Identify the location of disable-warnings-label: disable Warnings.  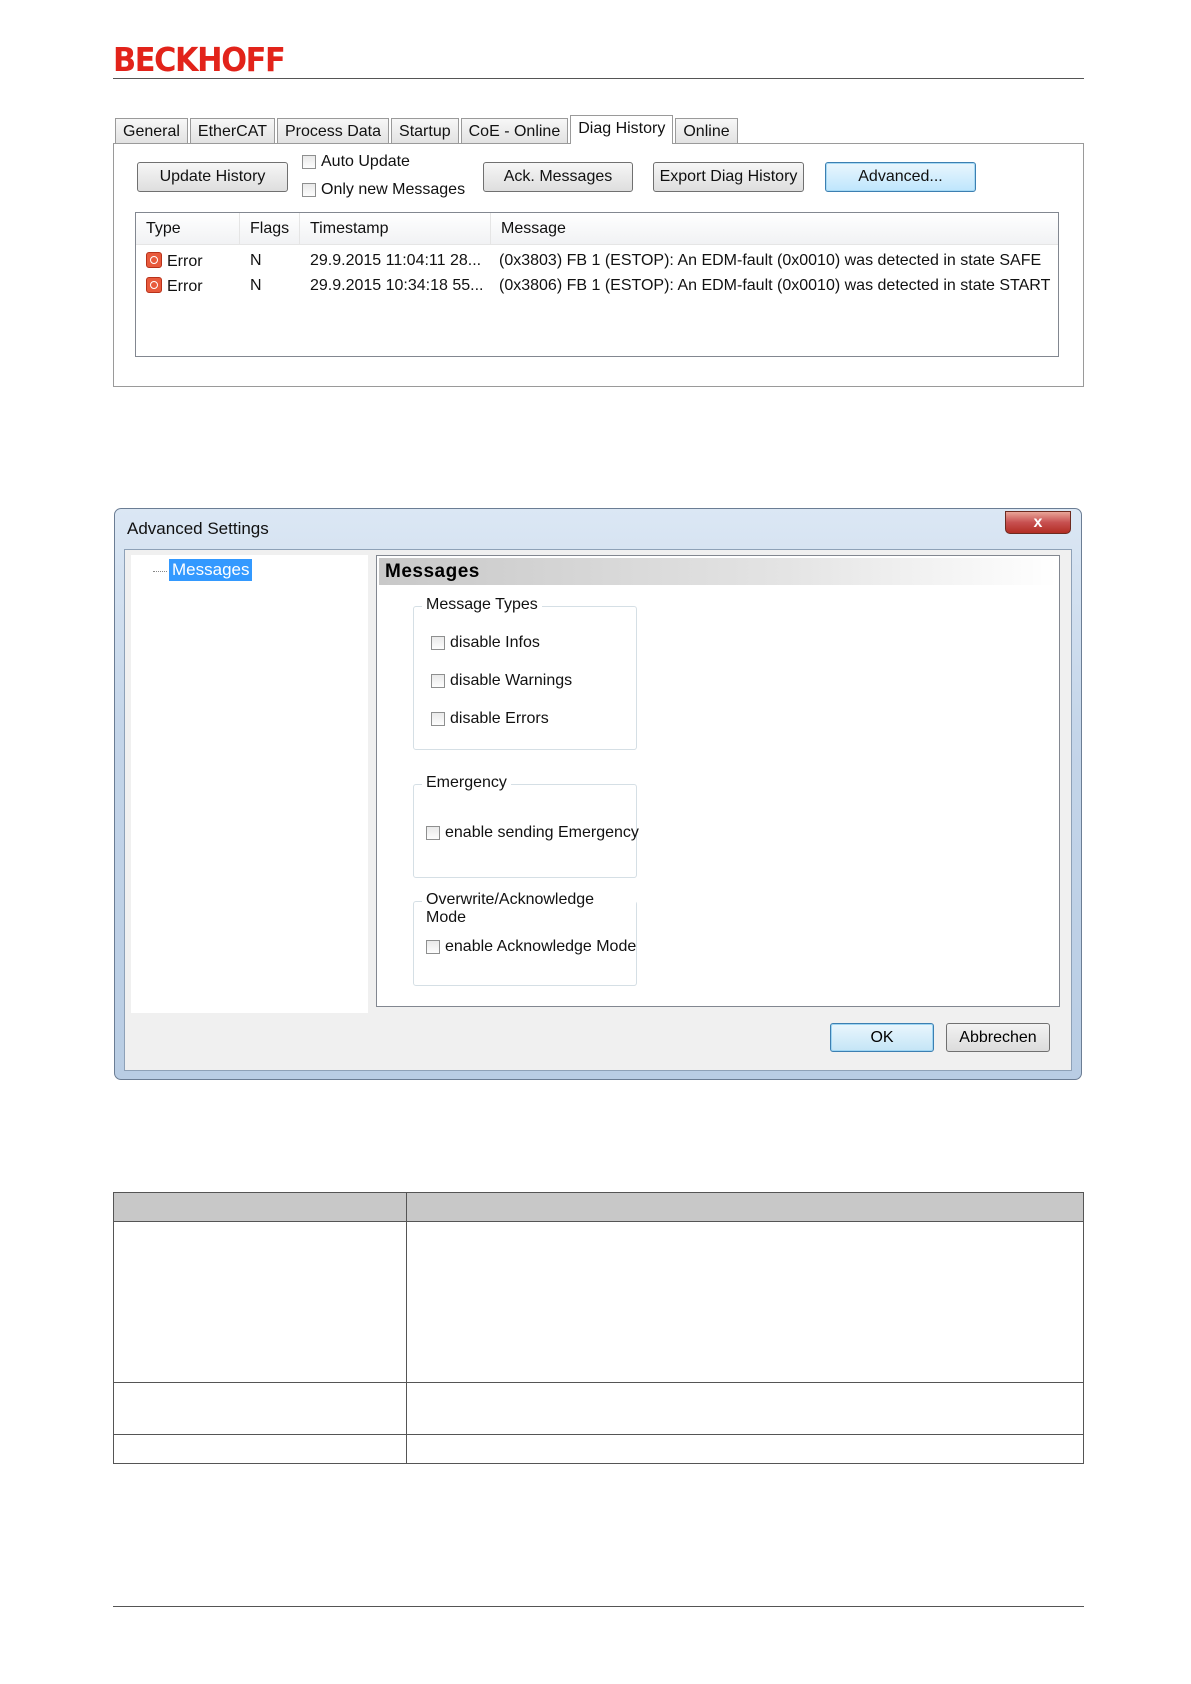
(511, 680).